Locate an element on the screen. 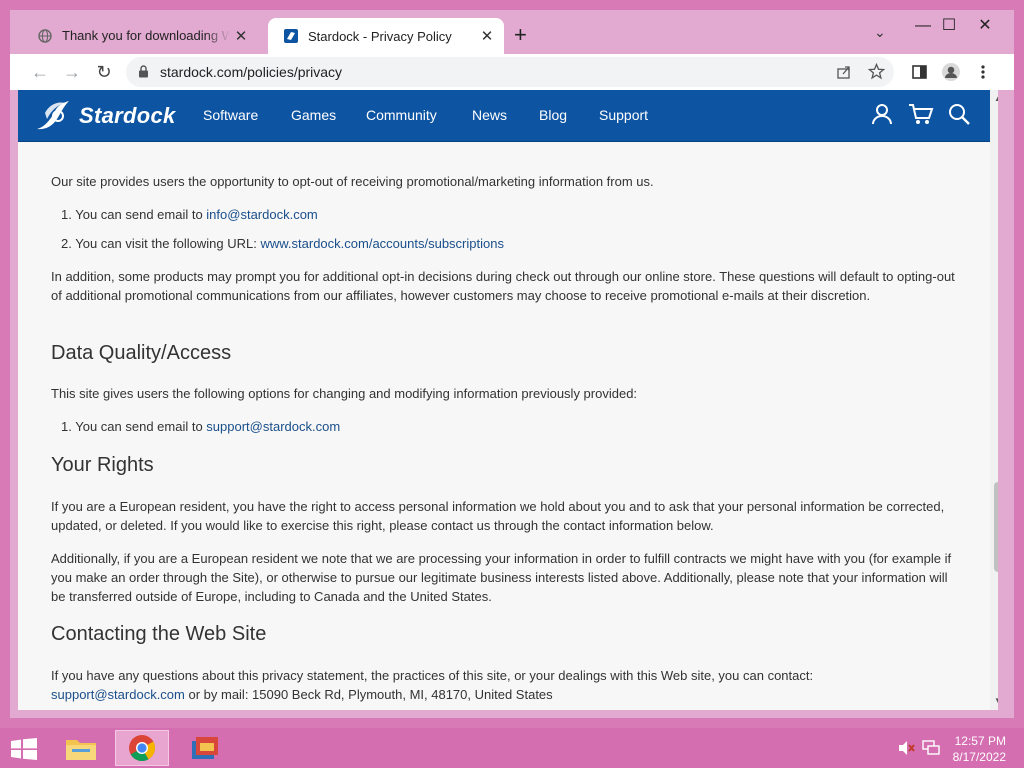  subscriptions-link: www.stardock.com/accounts/subscriptions is located at coordinates (381, 243).